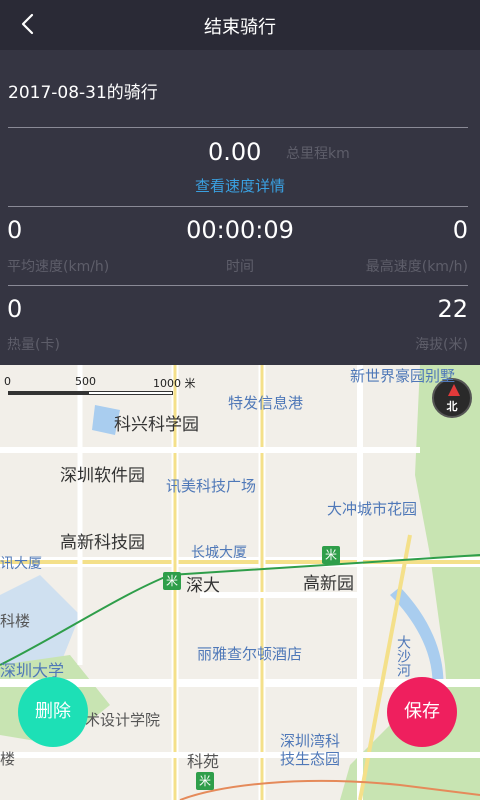  I want to click on speed-details-link: 查看速度详情, so click(240, 185).